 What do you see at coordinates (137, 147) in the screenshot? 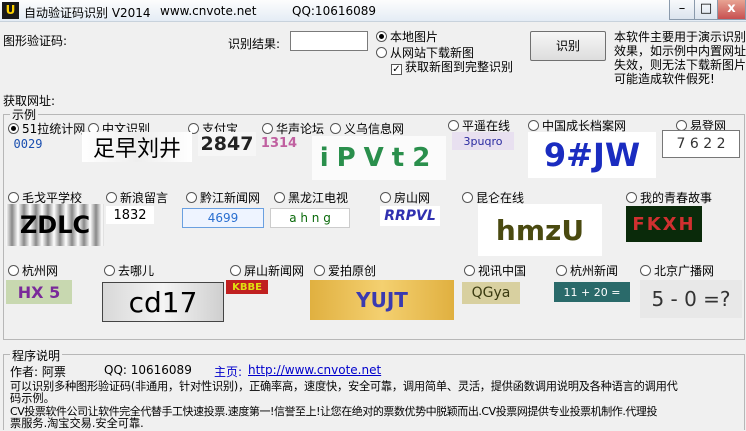
I see `captcha-chinese: 足早刘井` at bounding box center [137, 147].